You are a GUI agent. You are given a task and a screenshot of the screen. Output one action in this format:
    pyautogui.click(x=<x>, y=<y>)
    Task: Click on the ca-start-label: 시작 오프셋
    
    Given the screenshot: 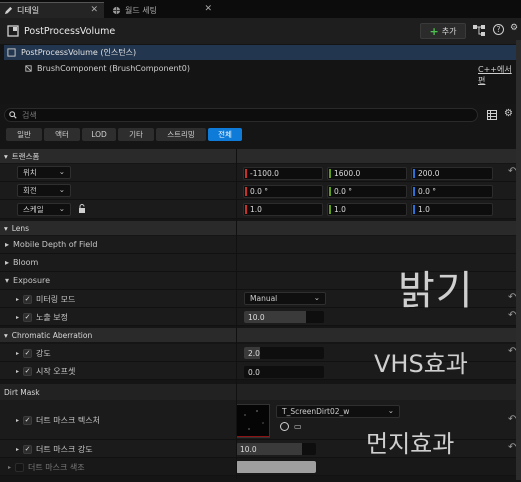 What is the action you would take?
    pyautogui.click(x=56, y=371)
    